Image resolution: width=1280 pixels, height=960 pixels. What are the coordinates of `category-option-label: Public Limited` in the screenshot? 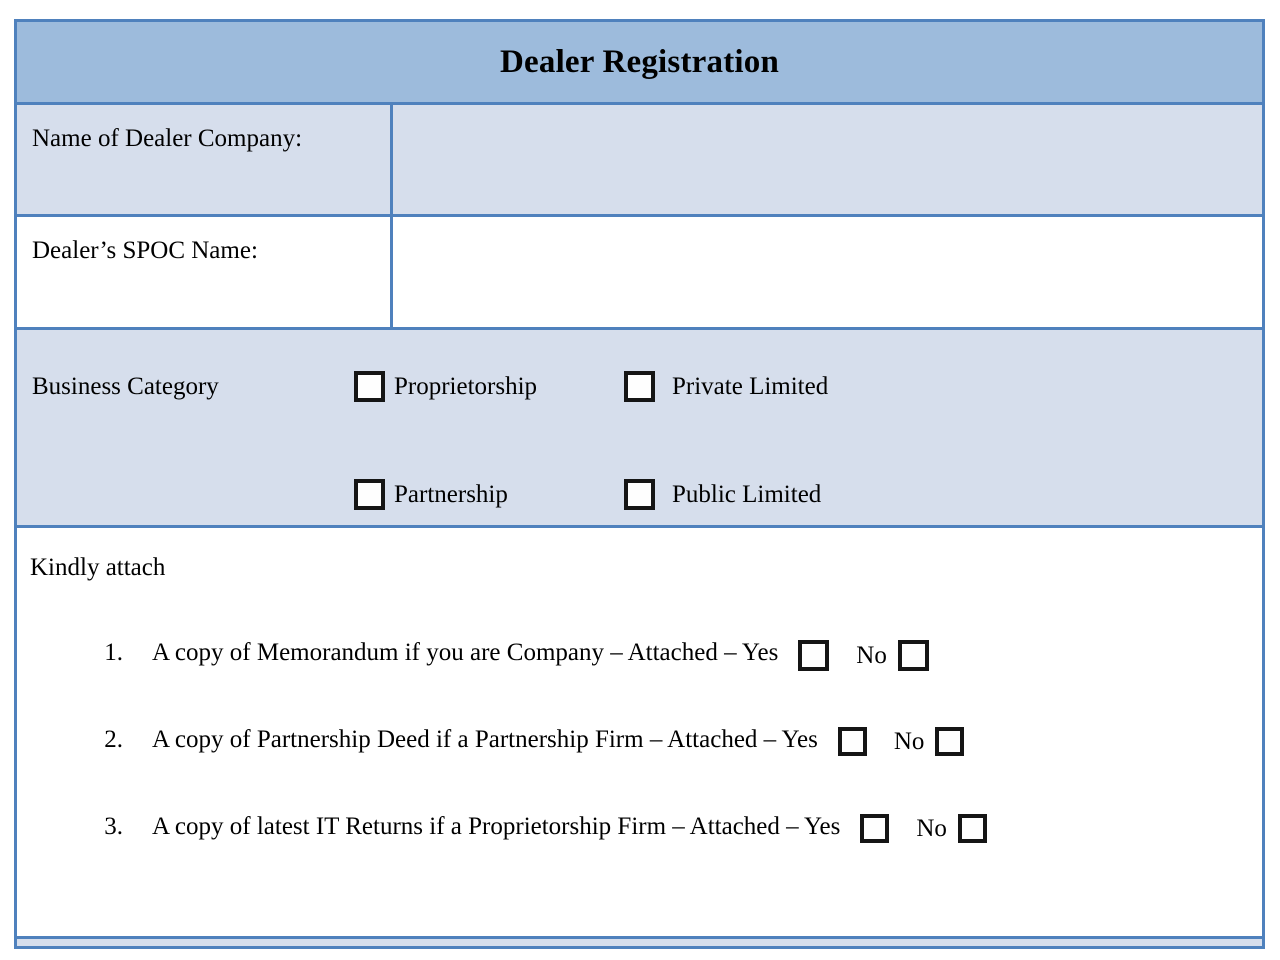 It's located at (747, 494).